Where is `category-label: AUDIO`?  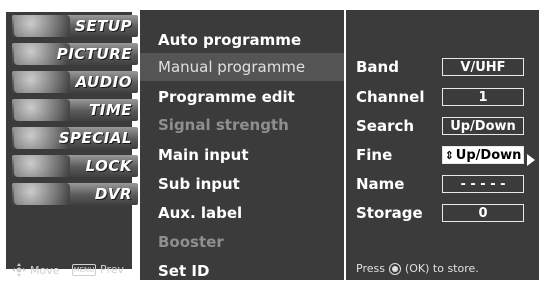 category-label: AUDIO is located at coordinates (103, 82).